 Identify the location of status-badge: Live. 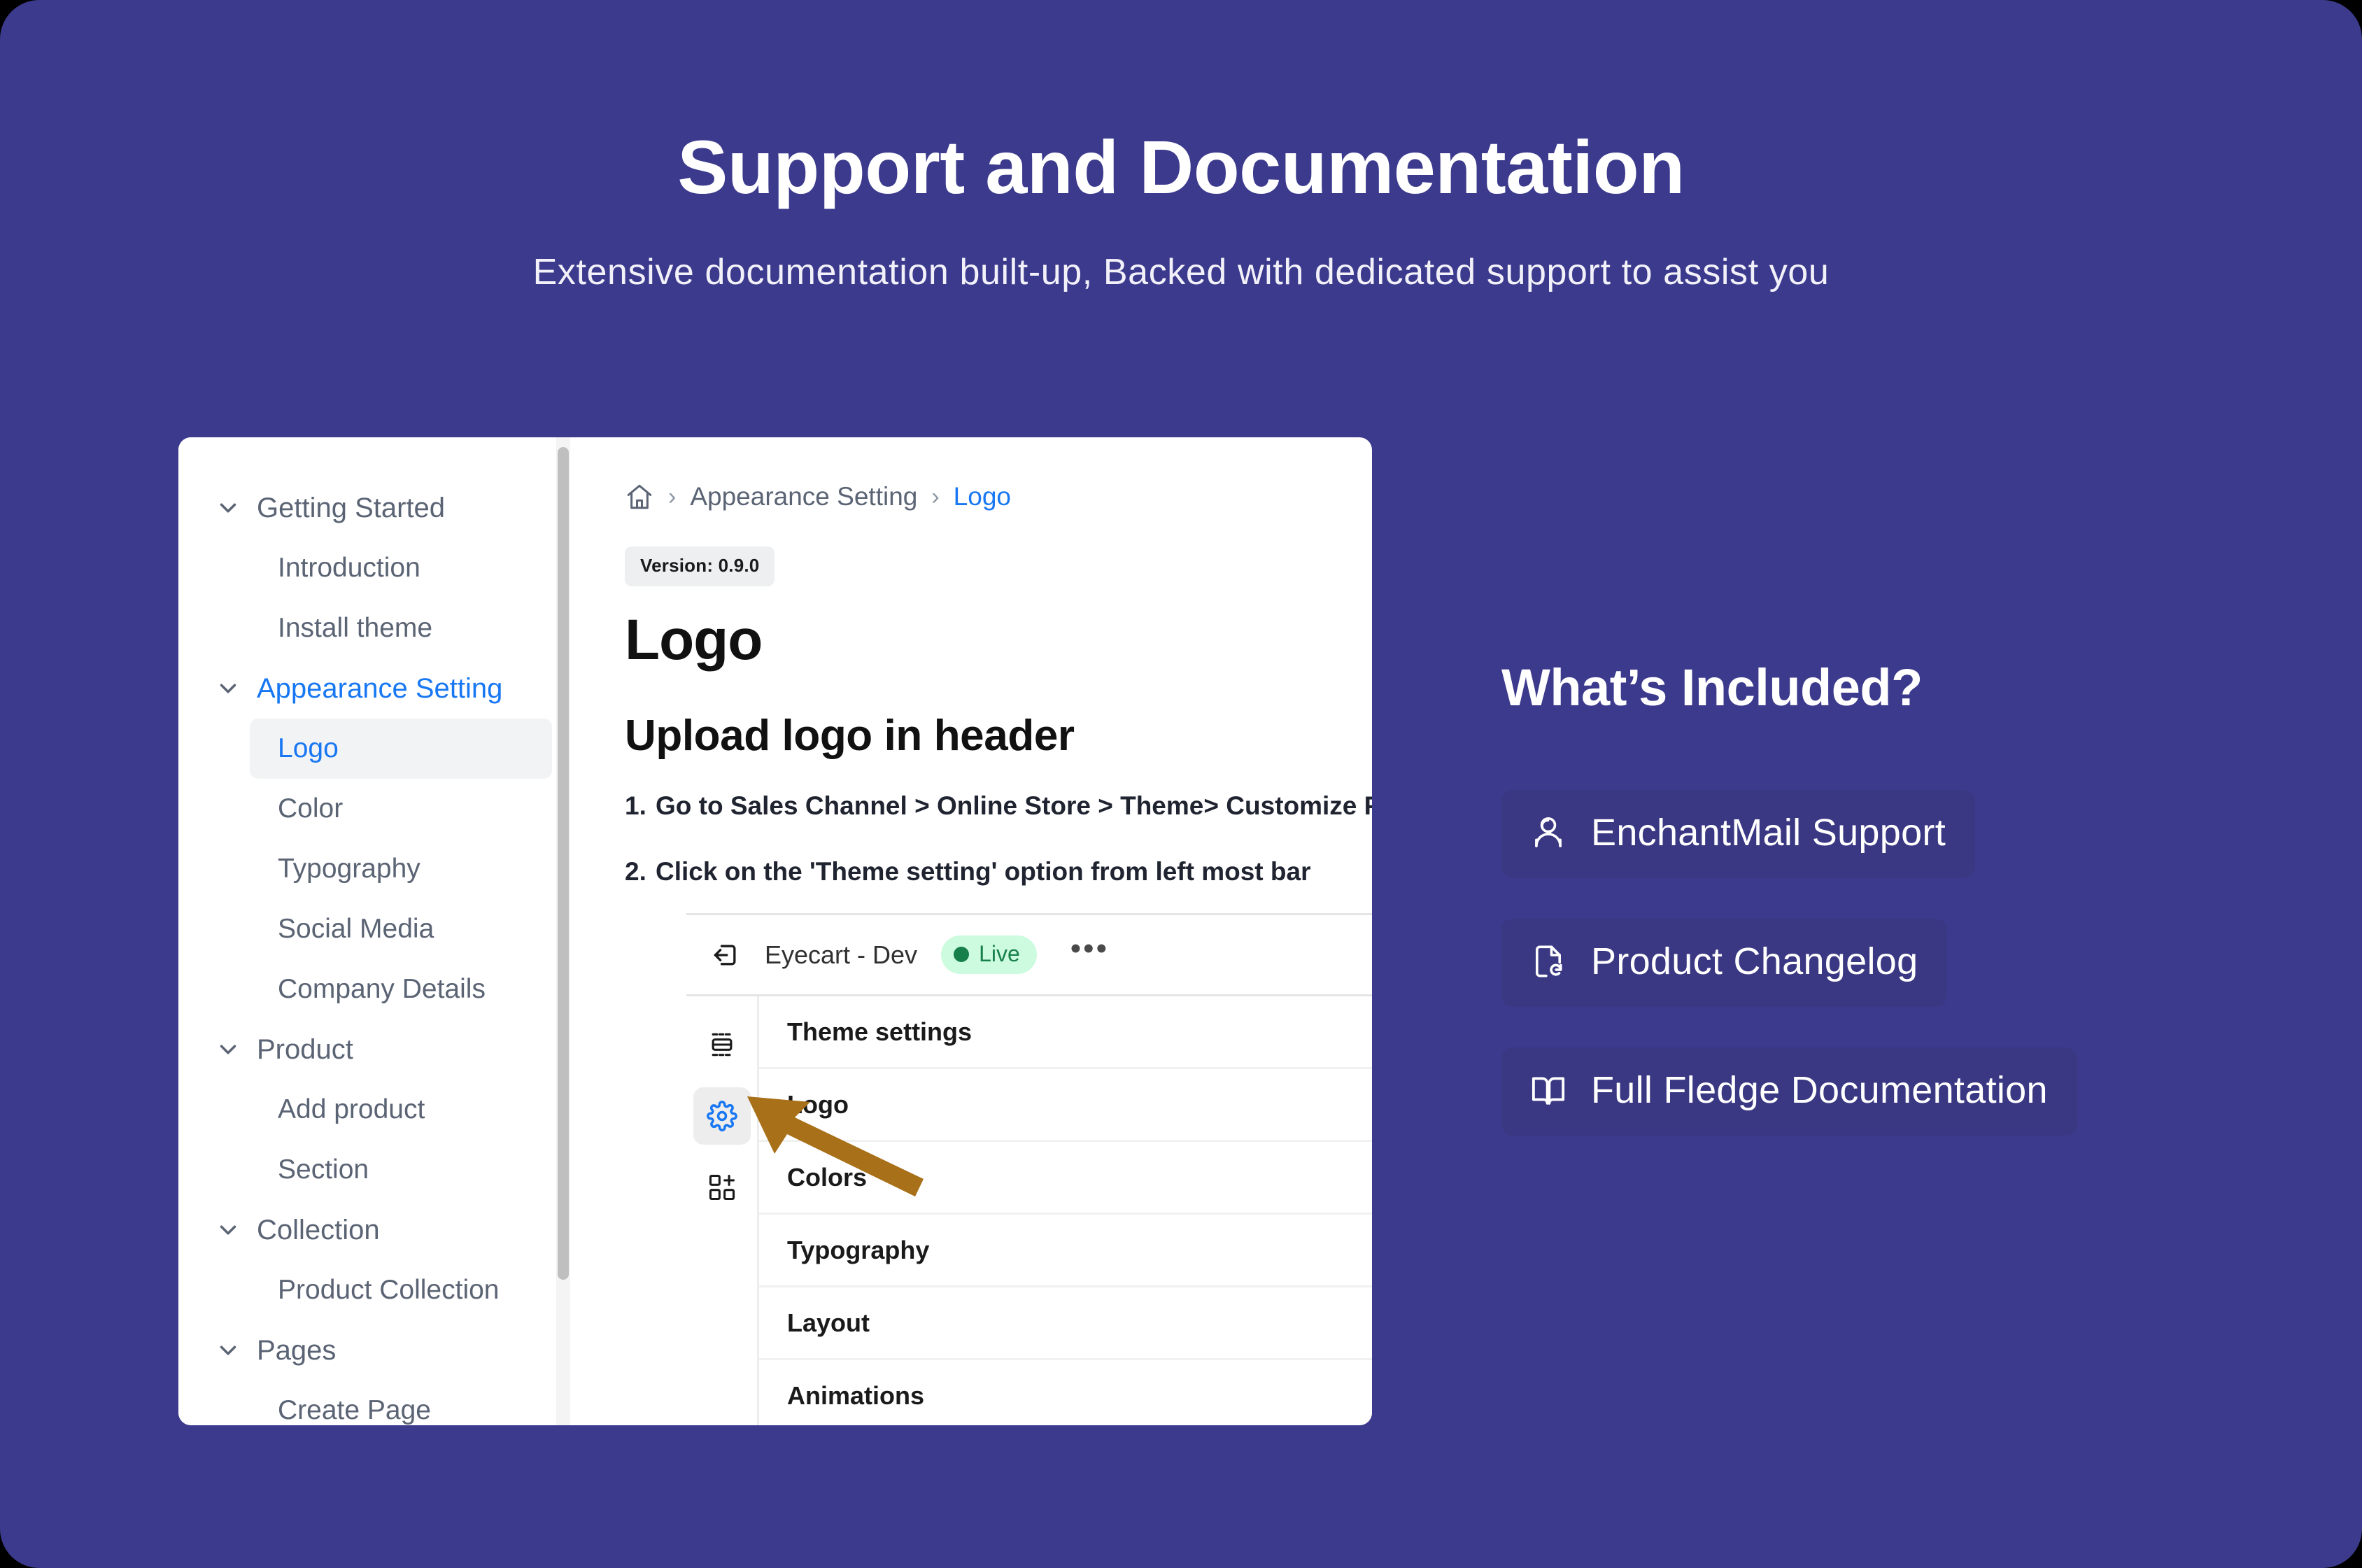
(989, 955).